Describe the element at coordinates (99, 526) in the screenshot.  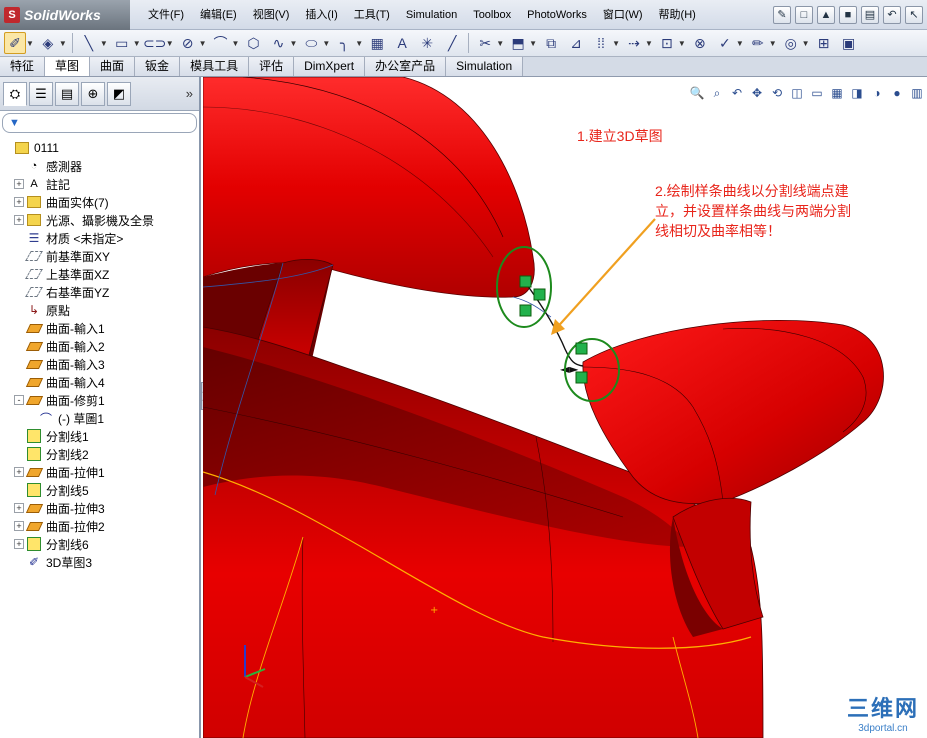
I see `tree-item: + 曲面-拉伸2` at that location.